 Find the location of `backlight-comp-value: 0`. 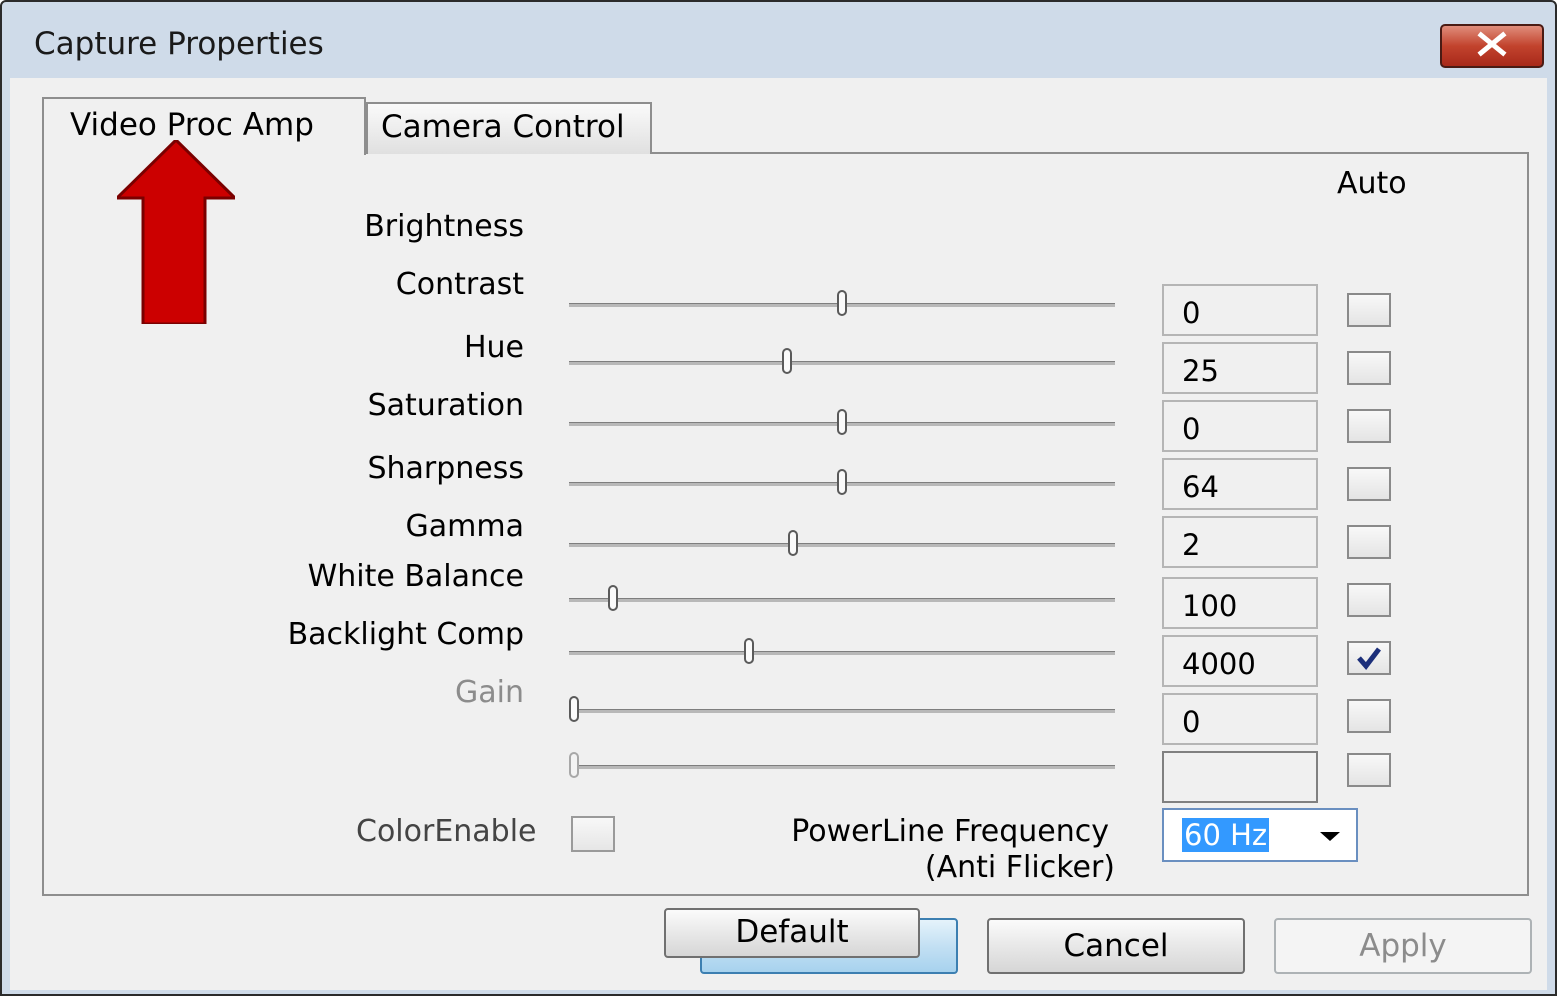

backlight-comp-value: 0 is located at coordinates (1240, 719).